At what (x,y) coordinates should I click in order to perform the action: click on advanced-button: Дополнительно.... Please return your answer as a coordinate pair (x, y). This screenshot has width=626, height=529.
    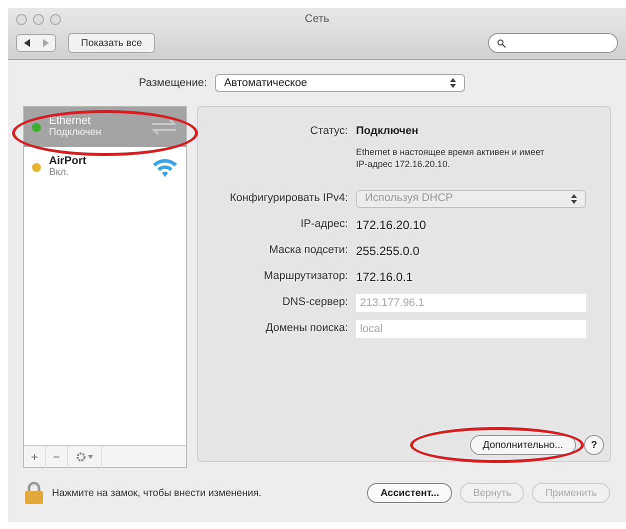
    Looking at the image, I should click on (523, 445).